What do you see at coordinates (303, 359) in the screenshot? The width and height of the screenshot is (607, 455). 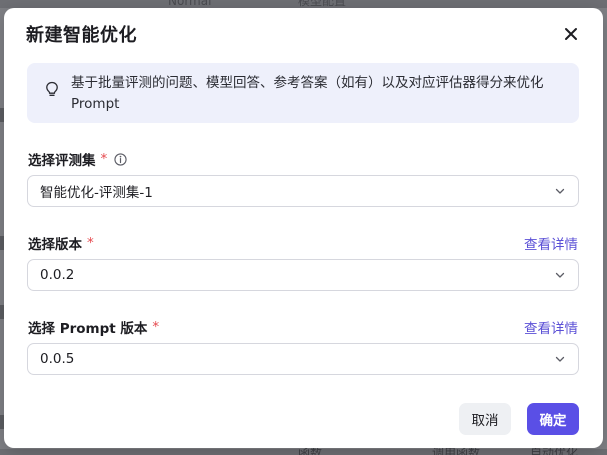 I see `prompt-version-select: 0.0.5` at bounding box center [303, 359].